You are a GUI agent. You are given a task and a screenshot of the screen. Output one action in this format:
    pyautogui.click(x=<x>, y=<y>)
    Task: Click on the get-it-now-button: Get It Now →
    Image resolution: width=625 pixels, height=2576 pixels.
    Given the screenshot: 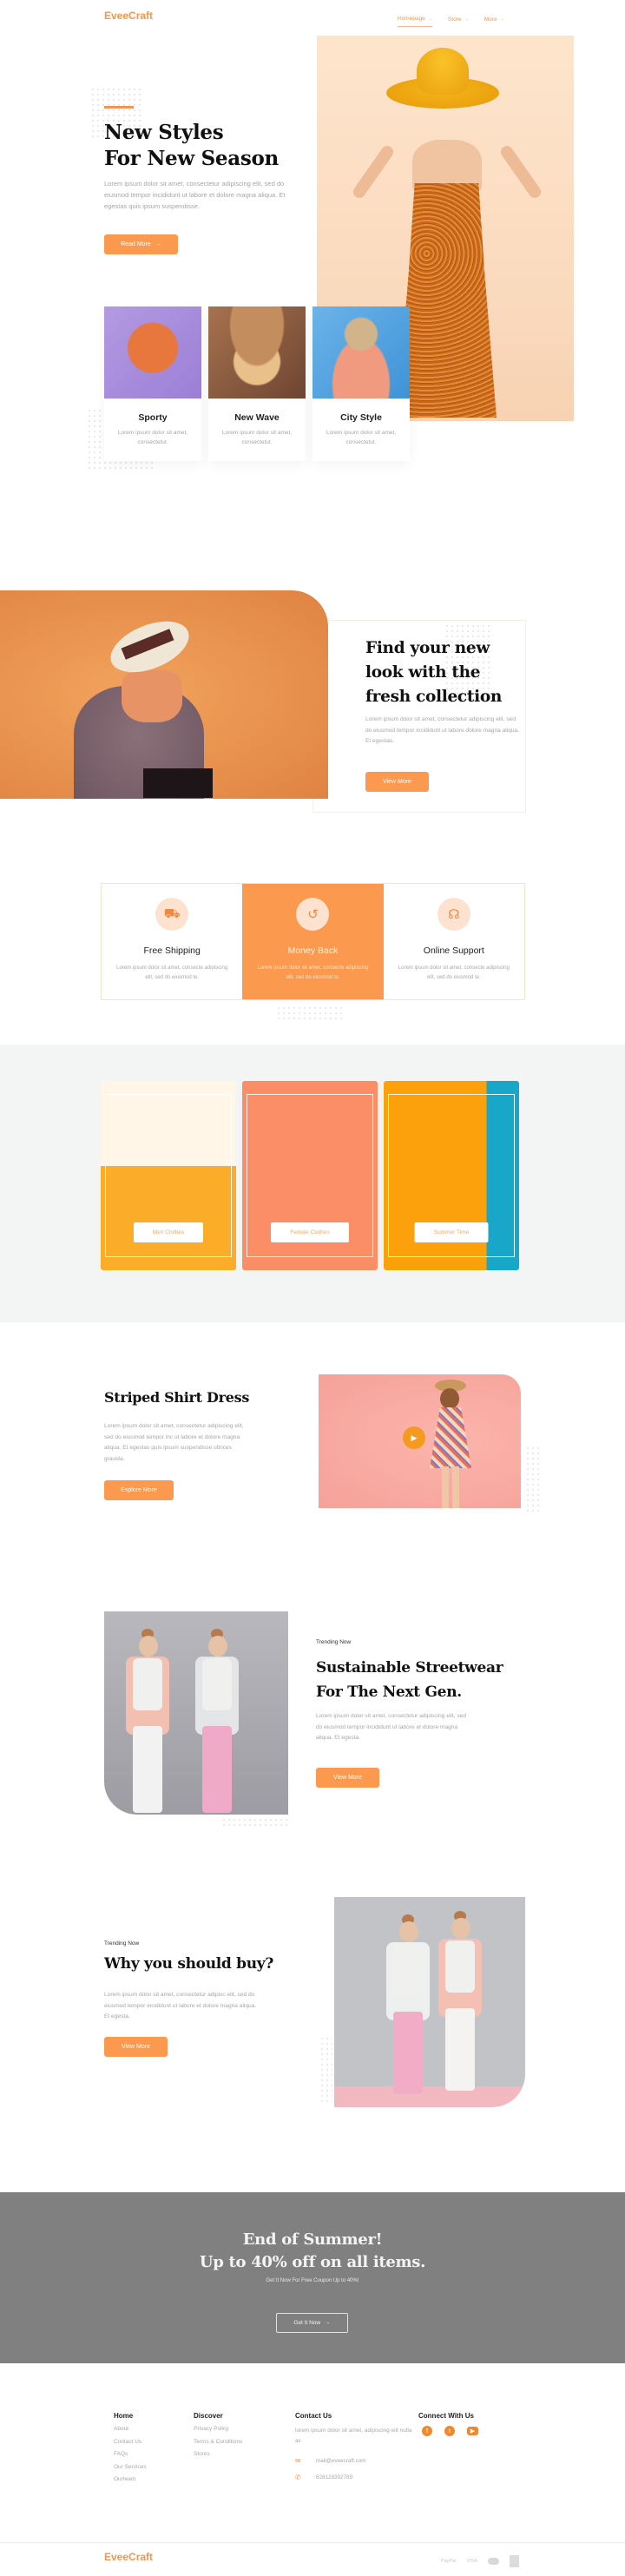 What is the action you would take?
    pyautogui.click(x=312, y=2323)
    